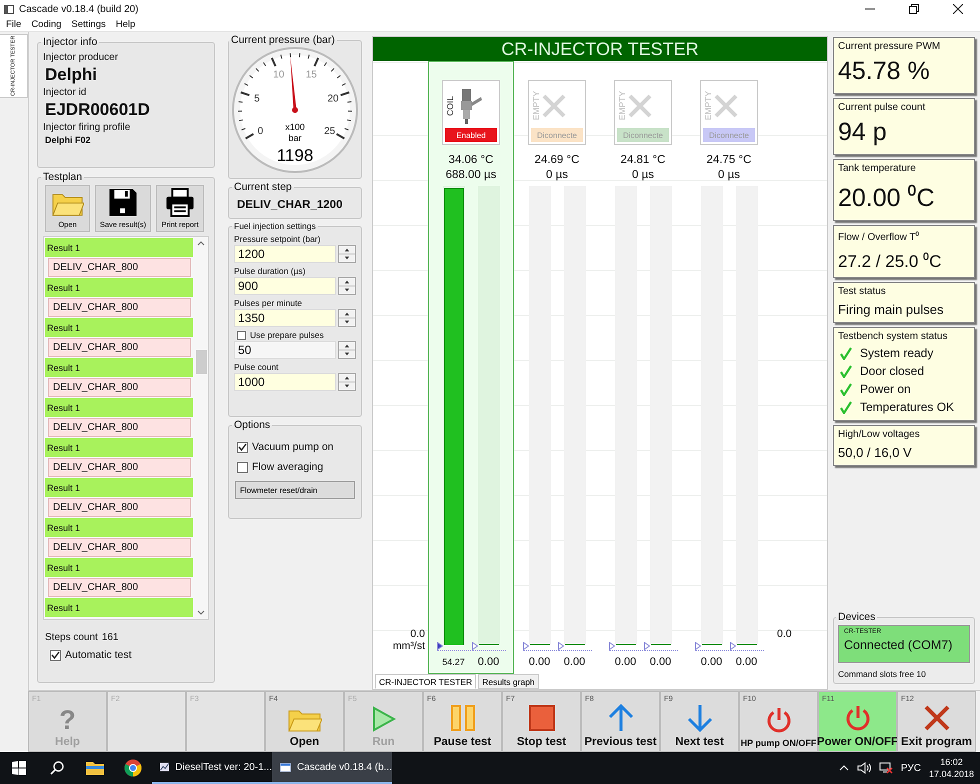 The width and height of the screenshot is (980, 784). What do you see at coordinates (57, 768) in the screenshot?
I see `search-icon` at bounding box center [57, 768].